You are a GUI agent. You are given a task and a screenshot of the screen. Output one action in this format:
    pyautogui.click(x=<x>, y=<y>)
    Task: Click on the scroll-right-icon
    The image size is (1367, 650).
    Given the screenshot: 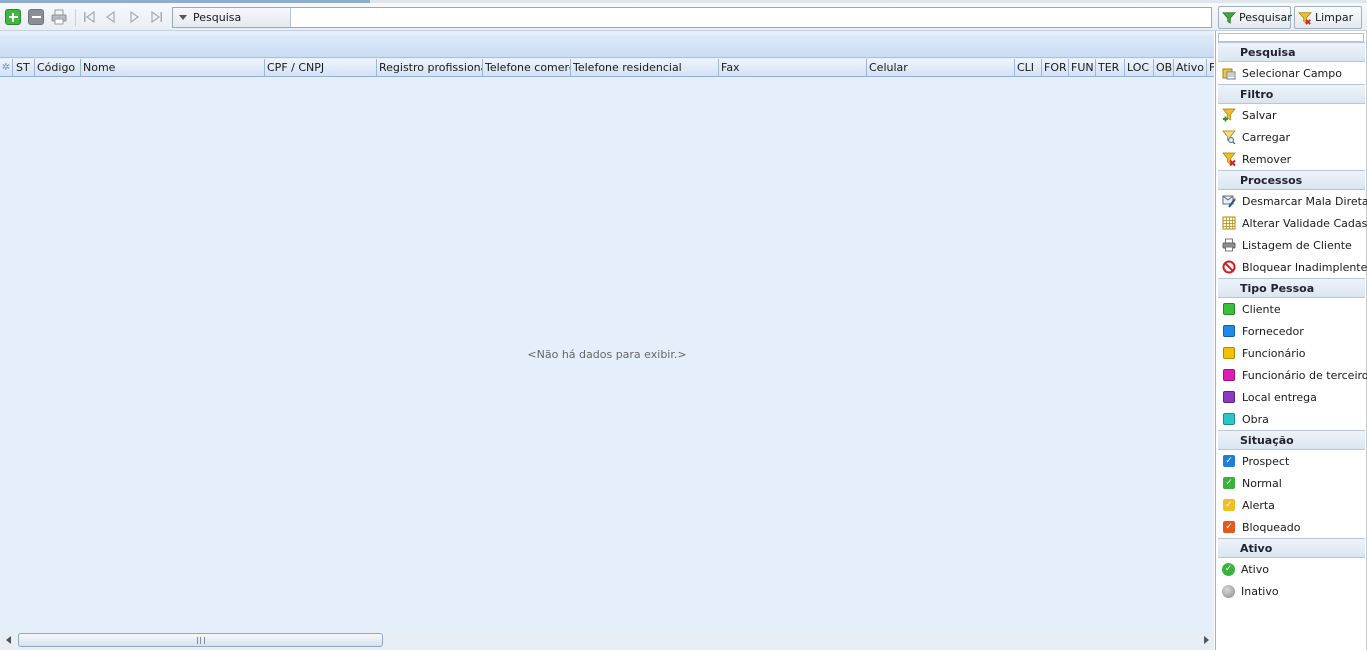 What is the action you would take?
    pyautogui.click(x=1206, y=640)
    